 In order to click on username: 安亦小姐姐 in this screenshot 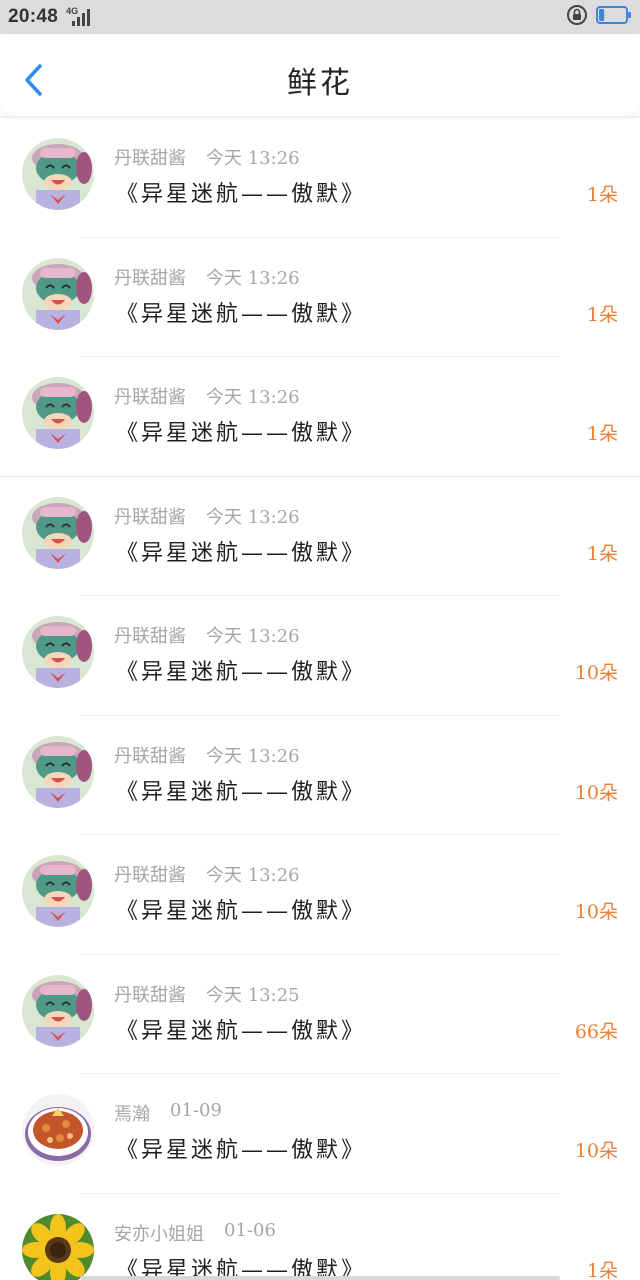, I will do `click(159, 1233)`.